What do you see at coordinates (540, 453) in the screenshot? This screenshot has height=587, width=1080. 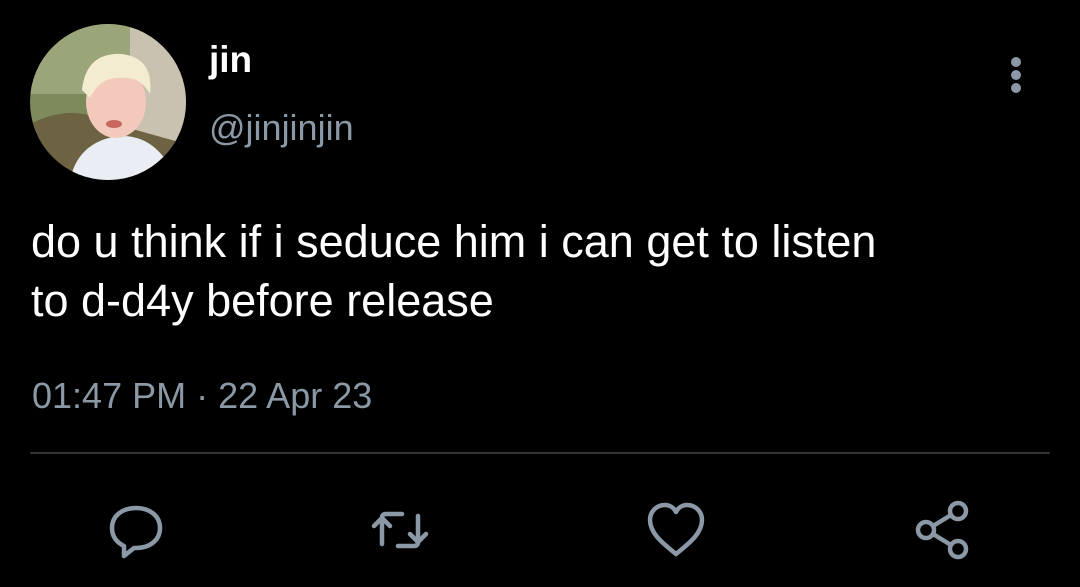 I see `divider` at bounding box center [540, 453].